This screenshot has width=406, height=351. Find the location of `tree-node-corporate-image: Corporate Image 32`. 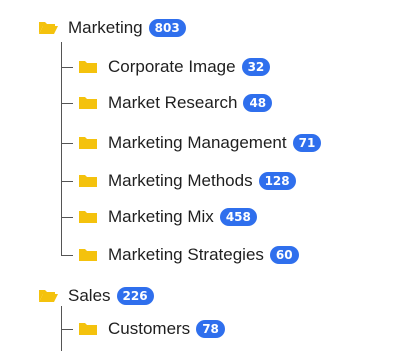

tree-node-corporate-image: Corporate Image 32 is located at coordinates (174, 67).